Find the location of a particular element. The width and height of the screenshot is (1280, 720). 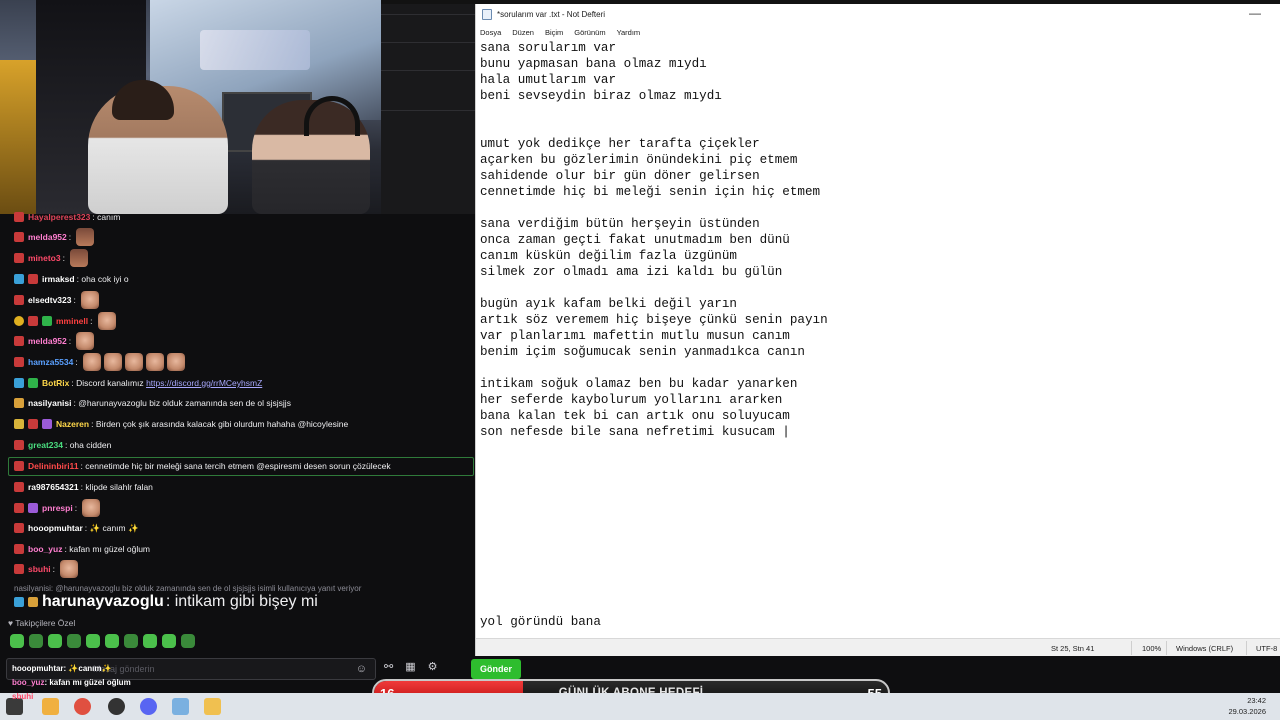

chat-message: sbuhi: is located at coordinates (46, 569).